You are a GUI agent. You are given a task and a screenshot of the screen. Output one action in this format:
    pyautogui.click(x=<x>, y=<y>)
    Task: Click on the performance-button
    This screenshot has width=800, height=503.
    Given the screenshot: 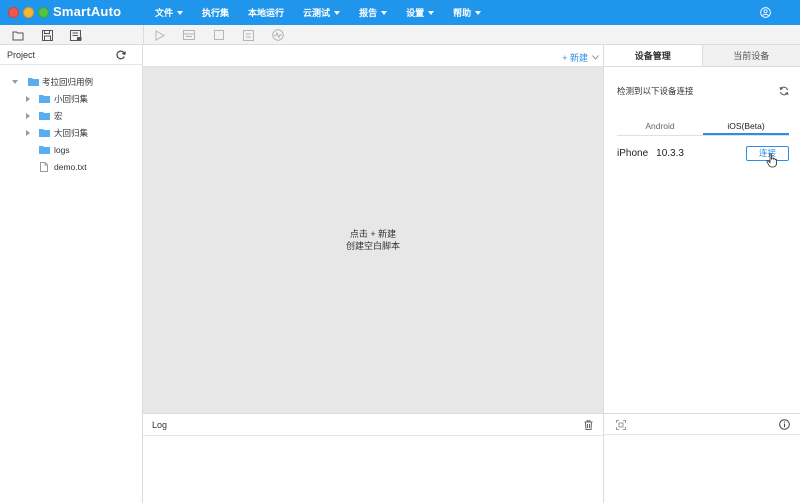 What is the action you would take?
    pyautogui.click(x=278, y=35)
    